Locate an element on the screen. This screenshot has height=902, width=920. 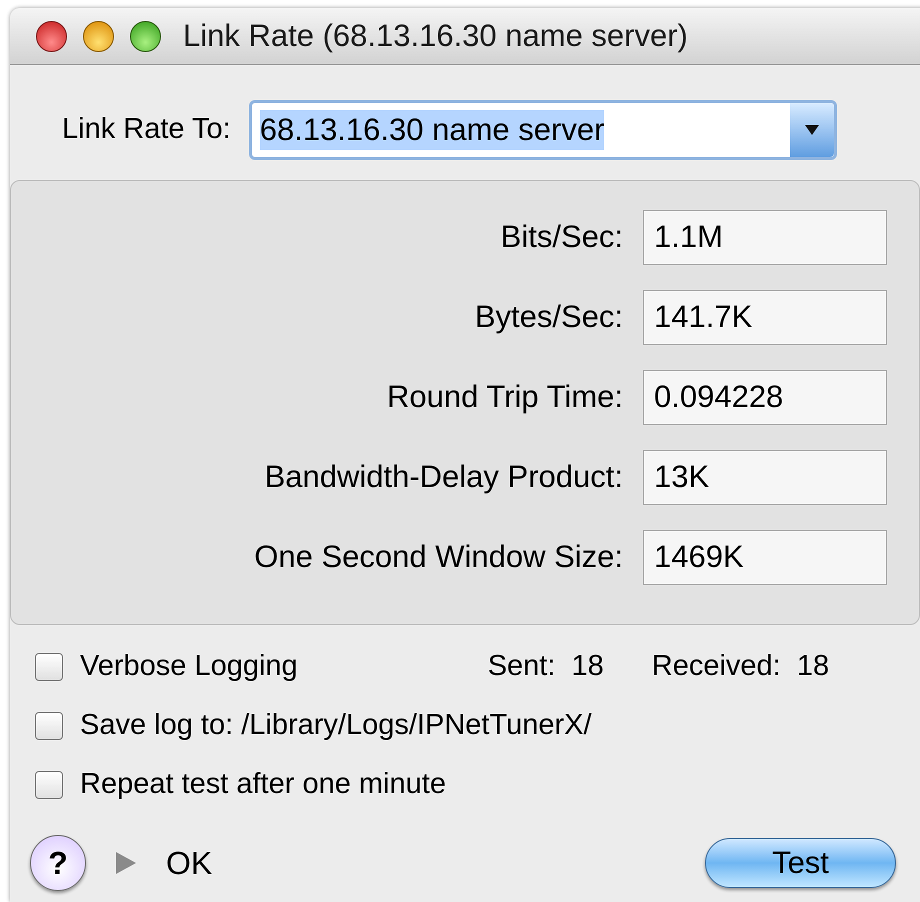
zoom-button is located at coordinates (145, 36).